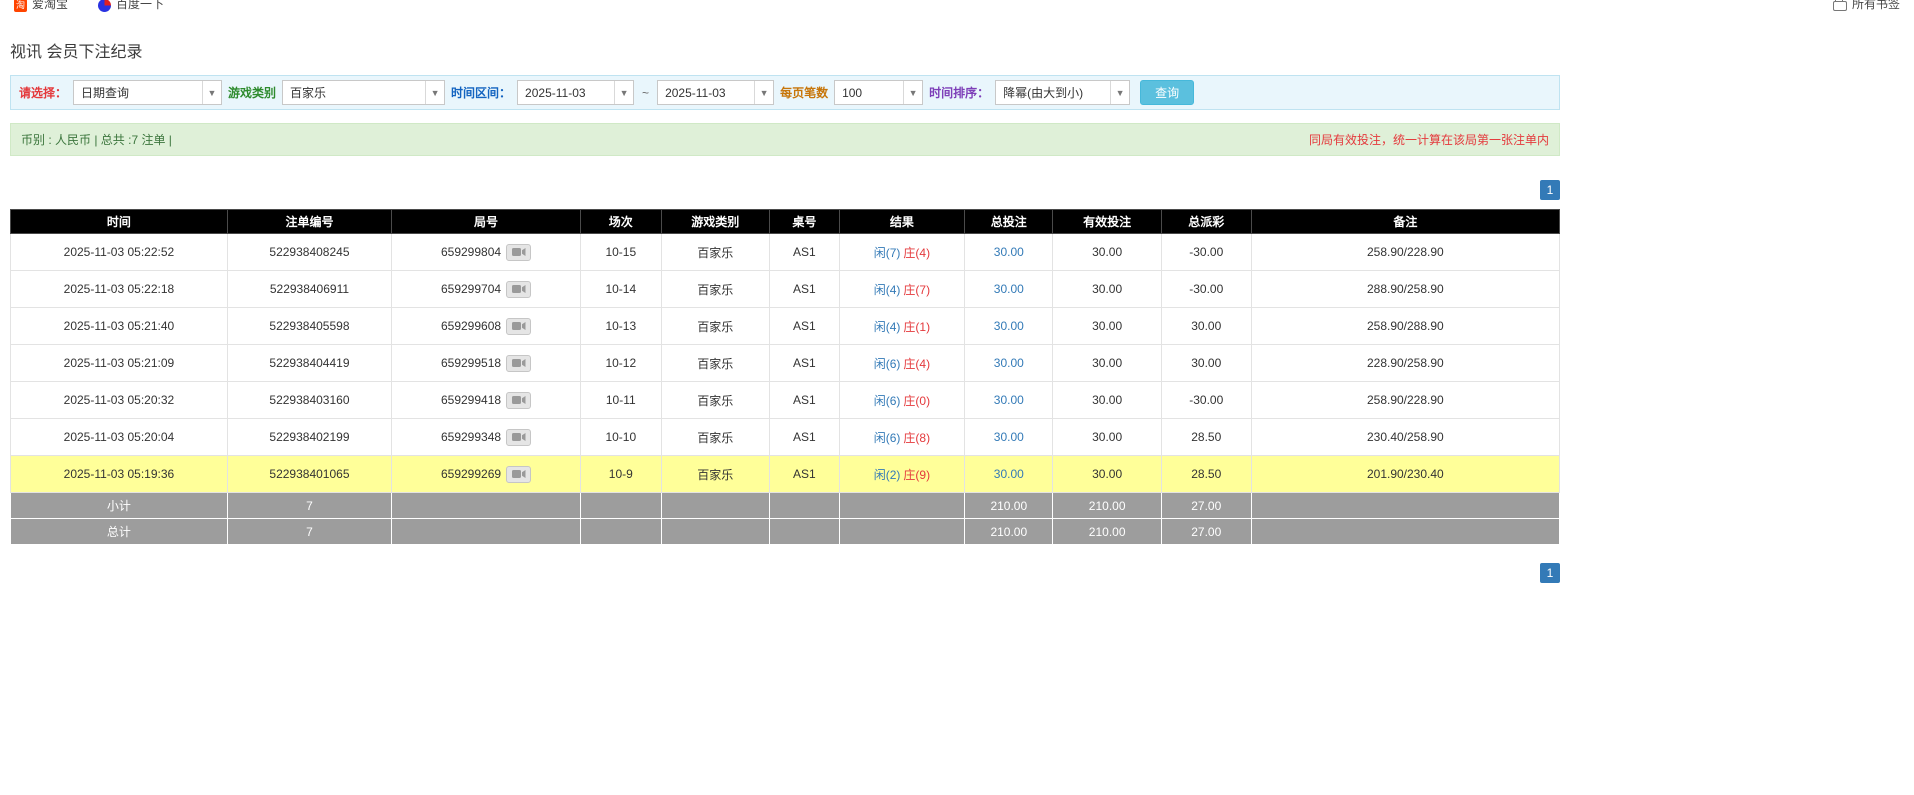  What do you see at coordinates (252, 93) in the screenshot?
I see `game-type-label: 游戏类别` at bounding box center [252, 93].